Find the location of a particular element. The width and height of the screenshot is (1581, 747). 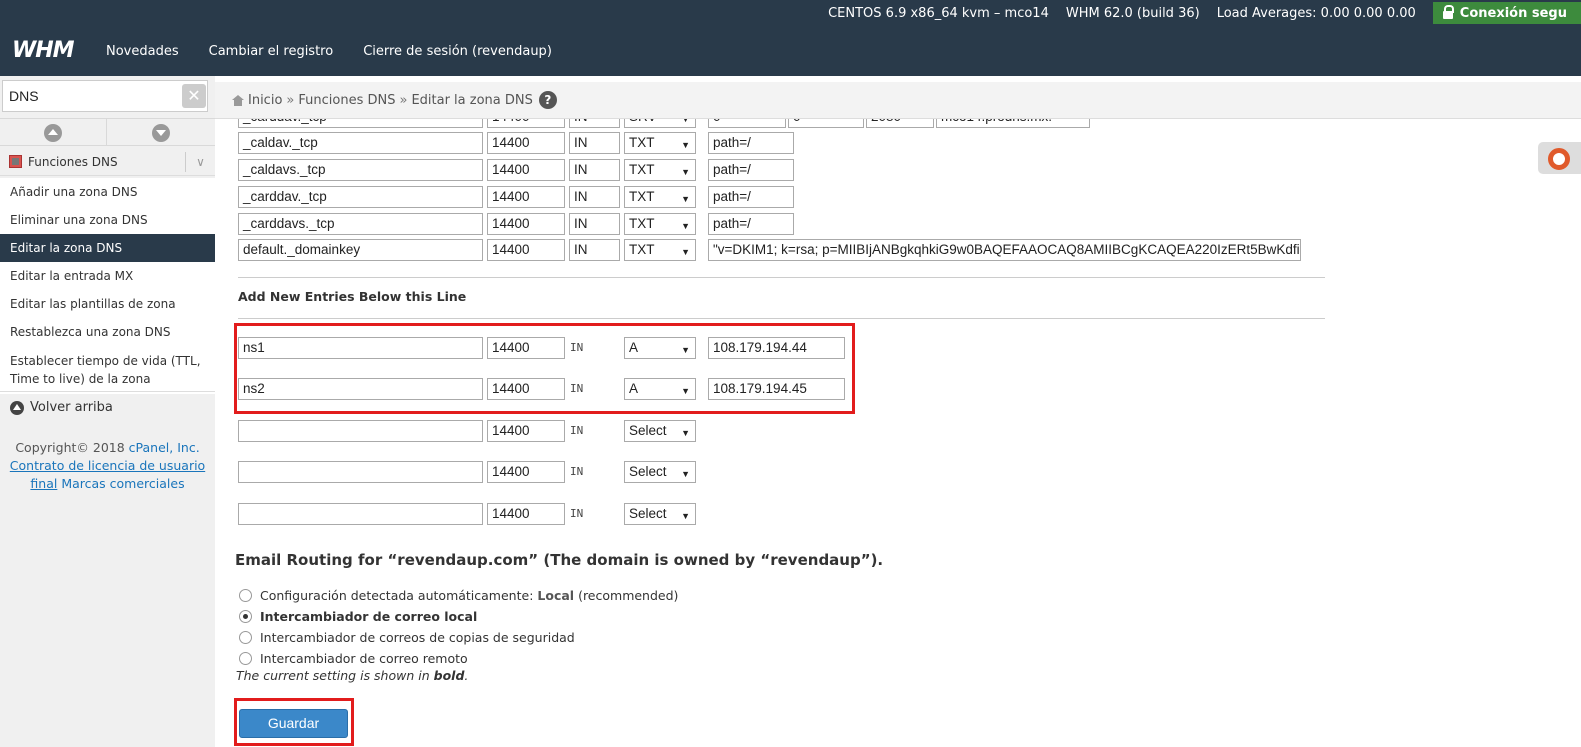

support-tab is located at coordinates (1559, 158).